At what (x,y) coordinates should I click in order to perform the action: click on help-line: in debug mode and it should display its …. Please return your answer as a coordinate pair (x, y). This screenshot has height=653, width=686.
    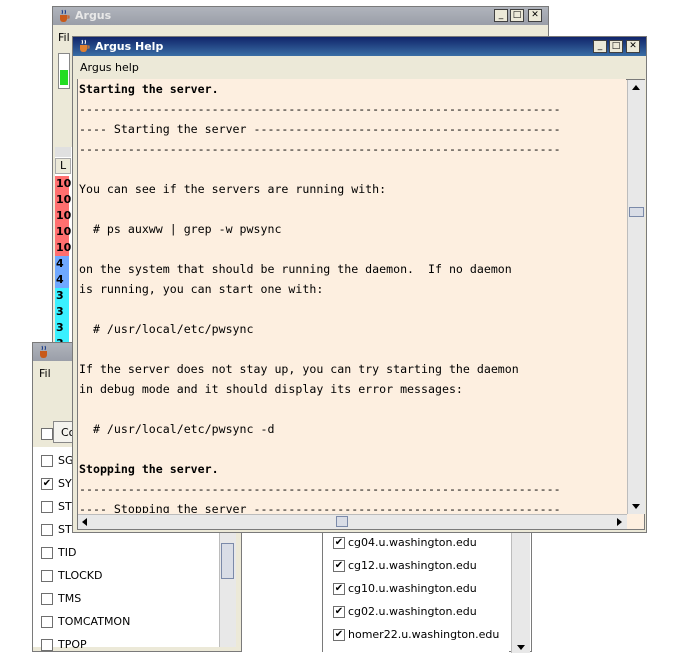
    Looking at the image, I should click on (271, 389).